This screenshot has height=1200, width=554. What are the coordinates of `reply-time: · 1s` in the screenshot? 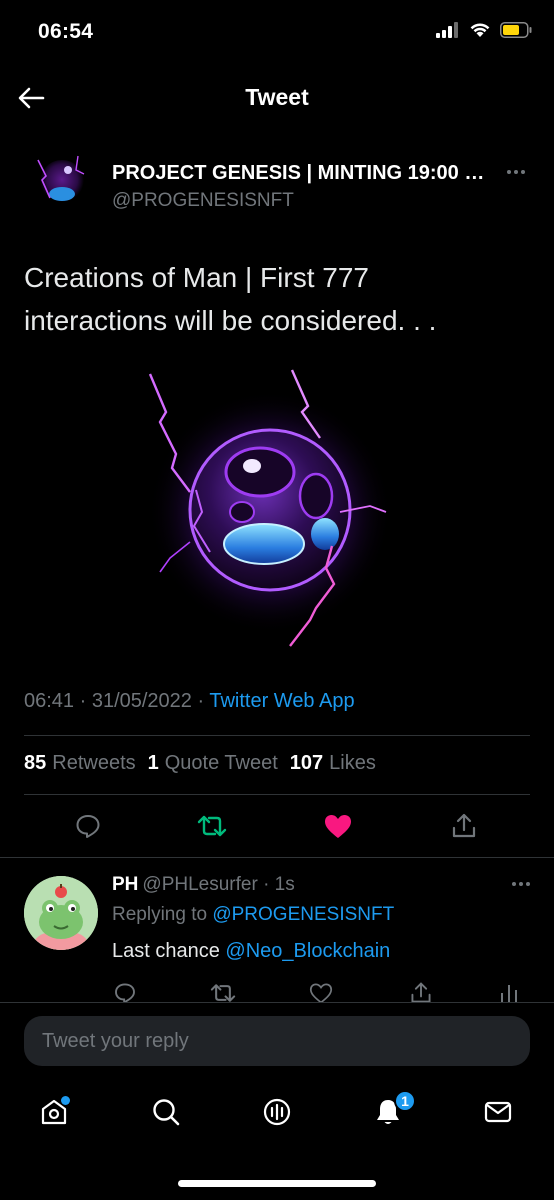 It's located at (276, 884).